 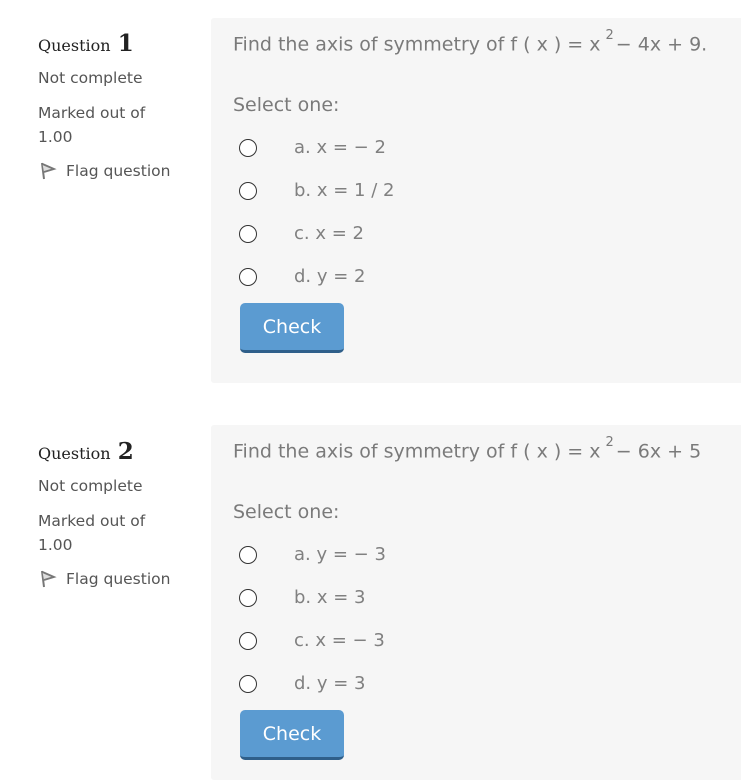 What do you see at coordinates (330, 597) in the screenshot?
I see `answer-label: b. x = 3` at bounding box center [330, 597].